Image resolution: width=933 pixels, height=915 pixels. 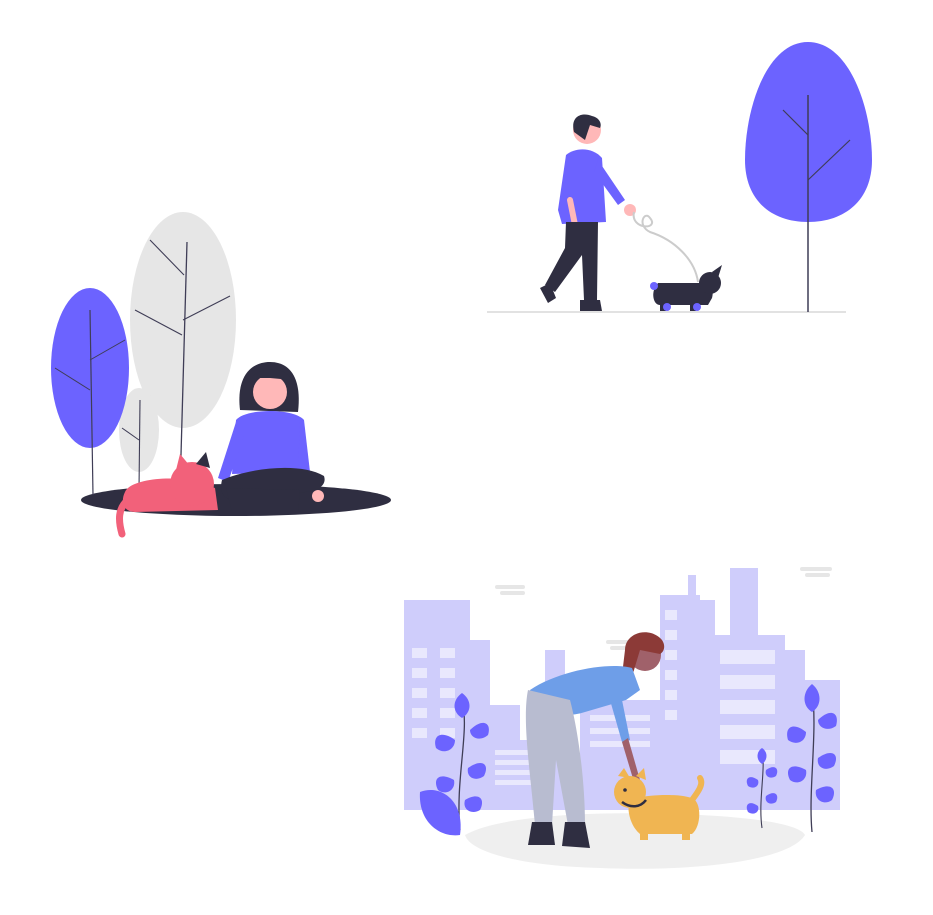 What do you see at coordinates (679, 177) in the screenshot?
I see `scene-man-walking-dog` at bounding box center [679, 177].